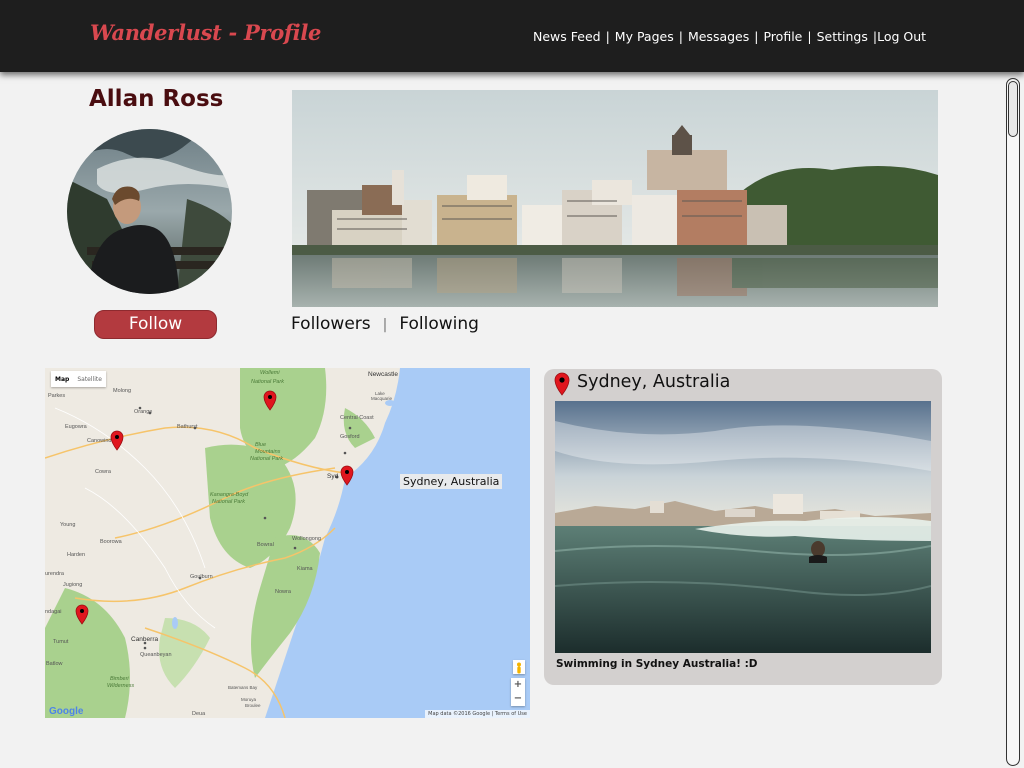  What do you see at coordinates (243, 687) in the screenshot?
I see `svg-text: Batemans Bay` at bounding box center [243, 687].